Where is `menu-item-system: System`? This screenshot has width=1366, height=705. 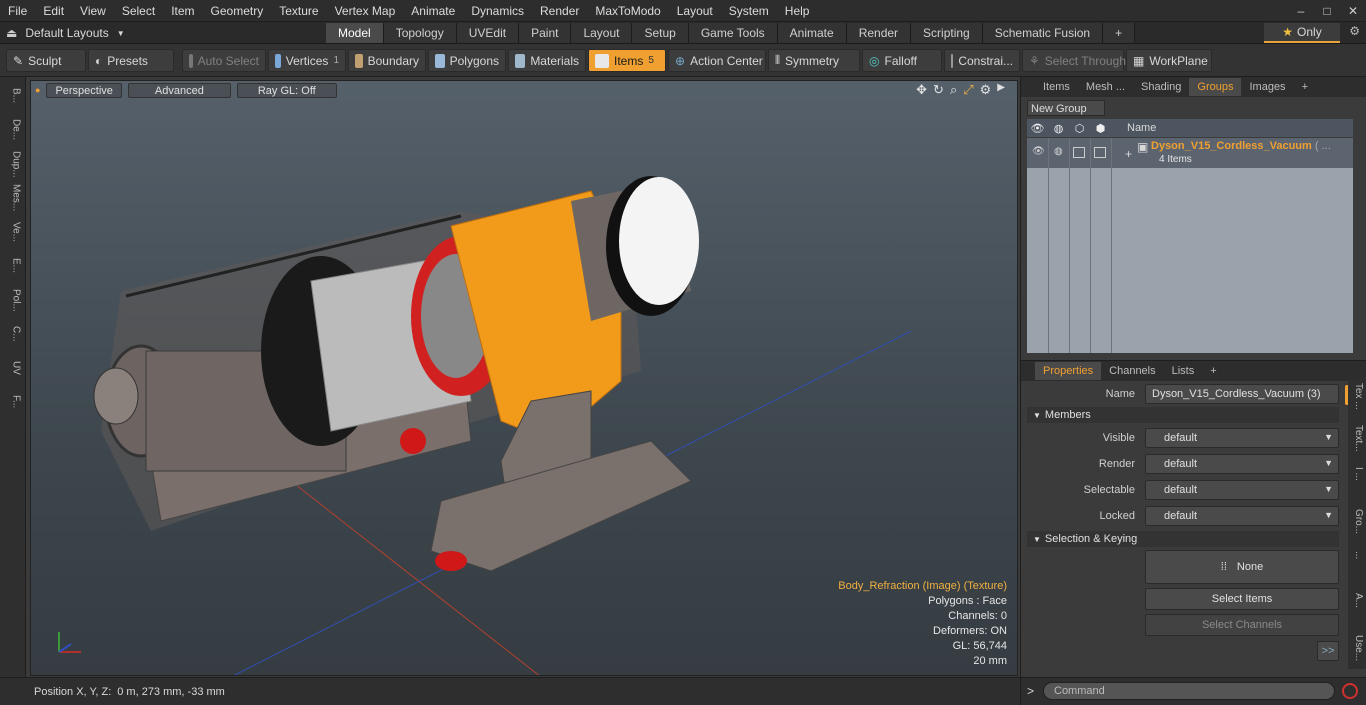
menu-item-system: System is located at coordinates (749, 11).